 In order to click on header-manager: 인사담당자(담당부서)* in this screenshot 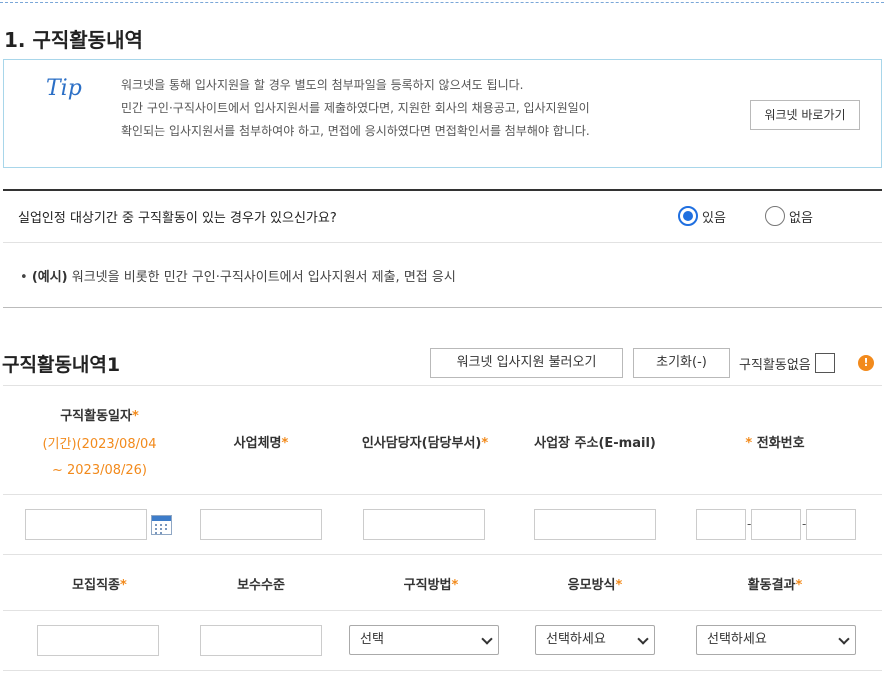, I will do `click(425, 443)`.